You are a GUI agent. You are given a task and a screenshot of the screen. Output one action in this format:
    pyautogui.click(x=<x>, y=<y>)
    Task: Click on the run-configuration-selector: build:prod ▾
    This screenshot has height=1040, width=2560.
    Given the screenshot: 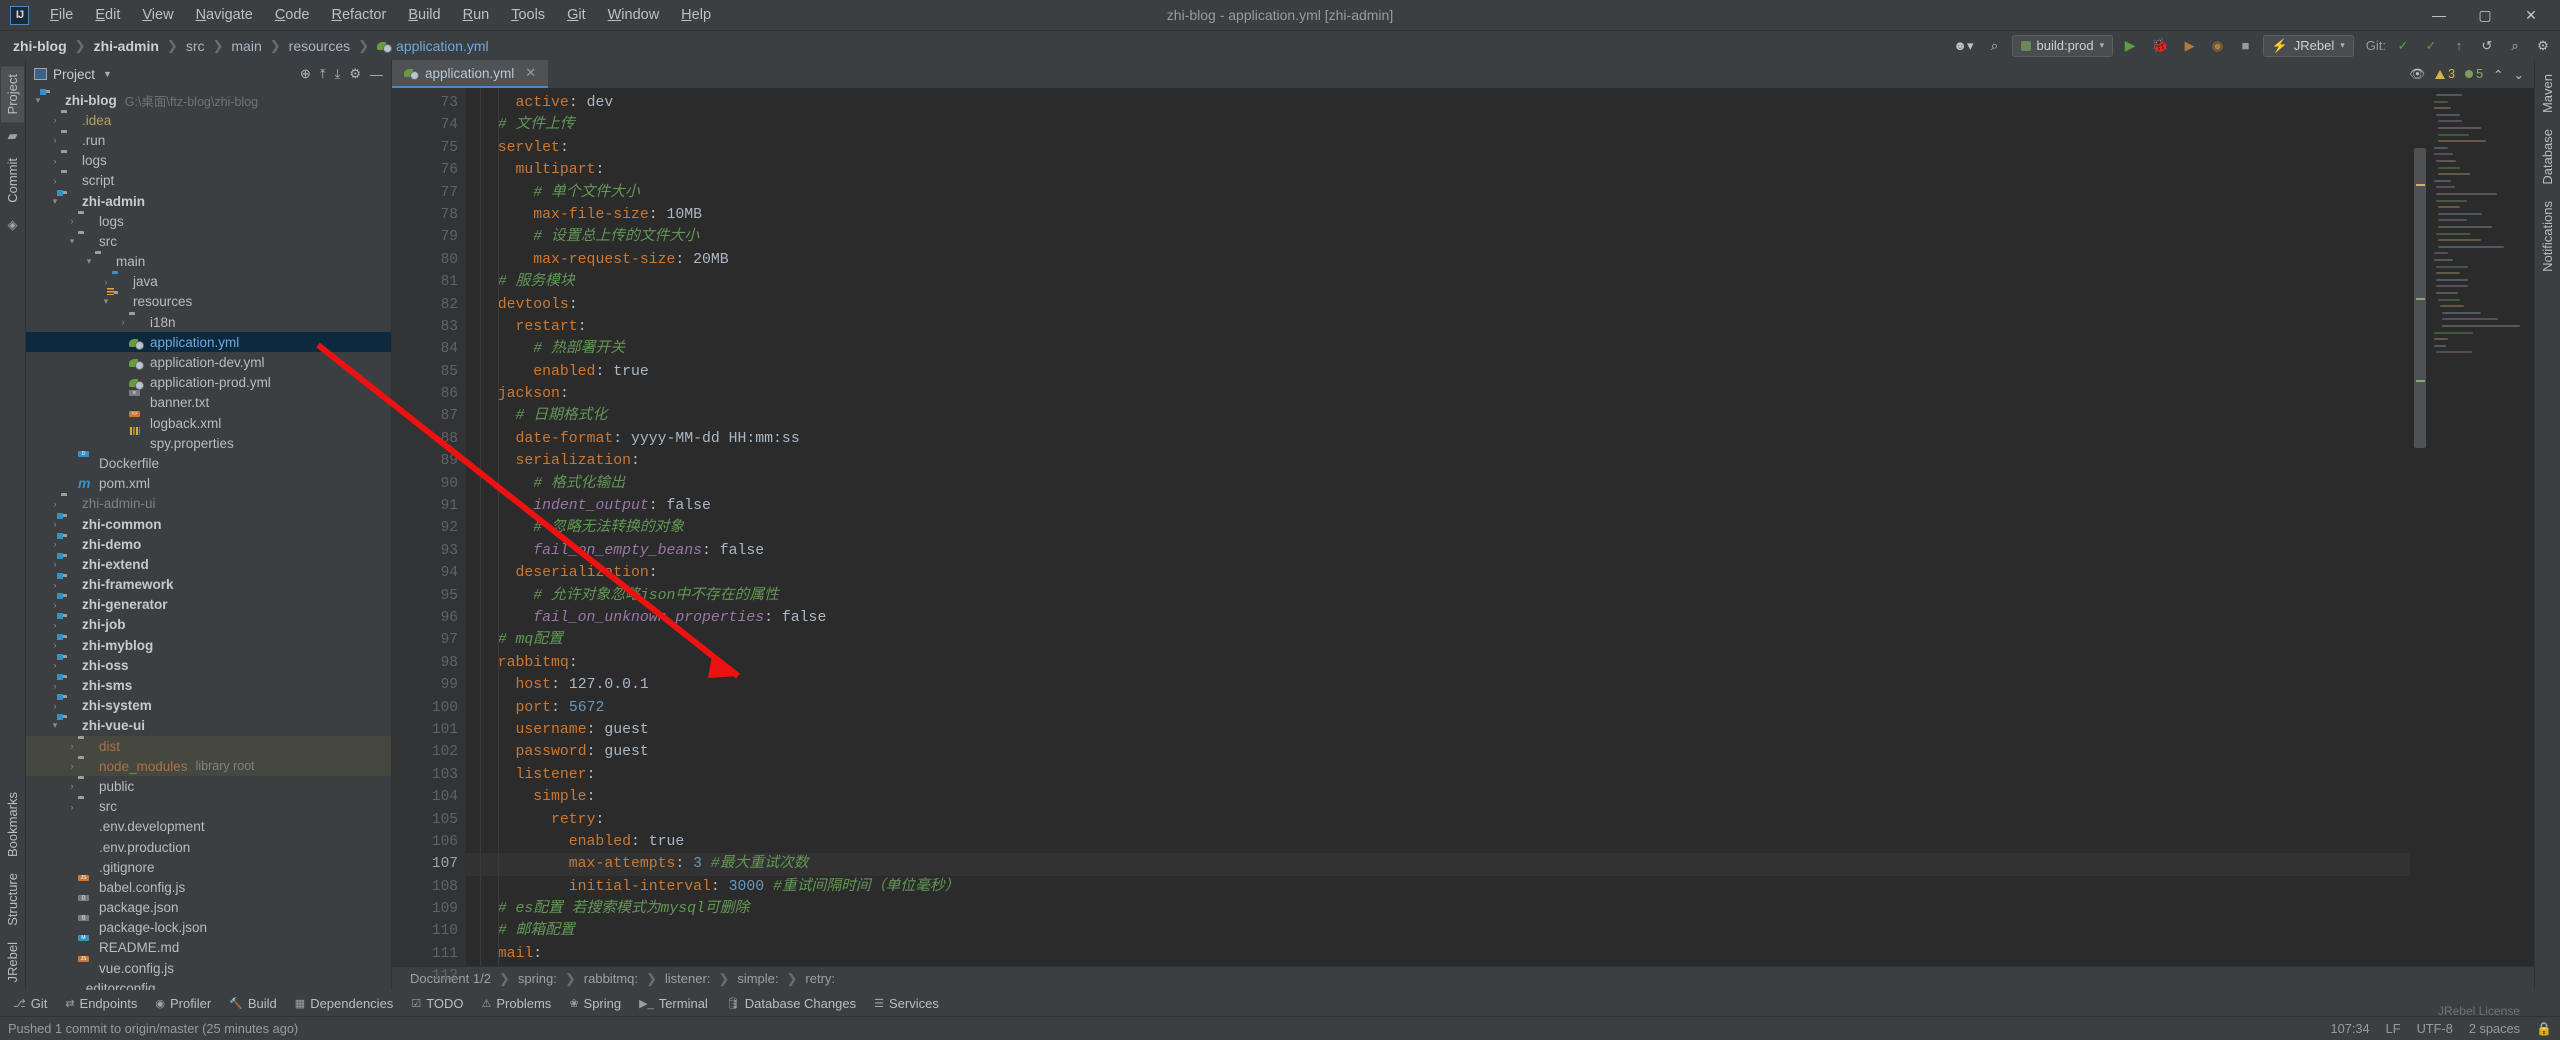 What is the action you would take?
    pyautogui.click(x=2062, y=45)
    